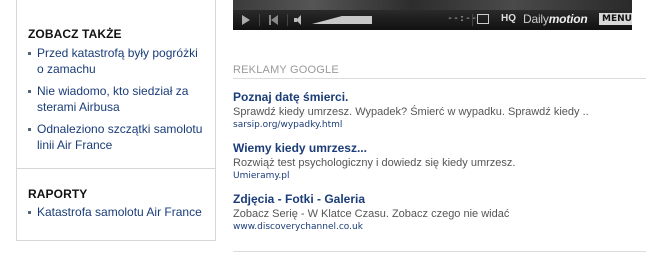 This screenshot has width=659, height=267. I want to click on reports-list: Katastrofa samolotu Air France, so click(116, 212).